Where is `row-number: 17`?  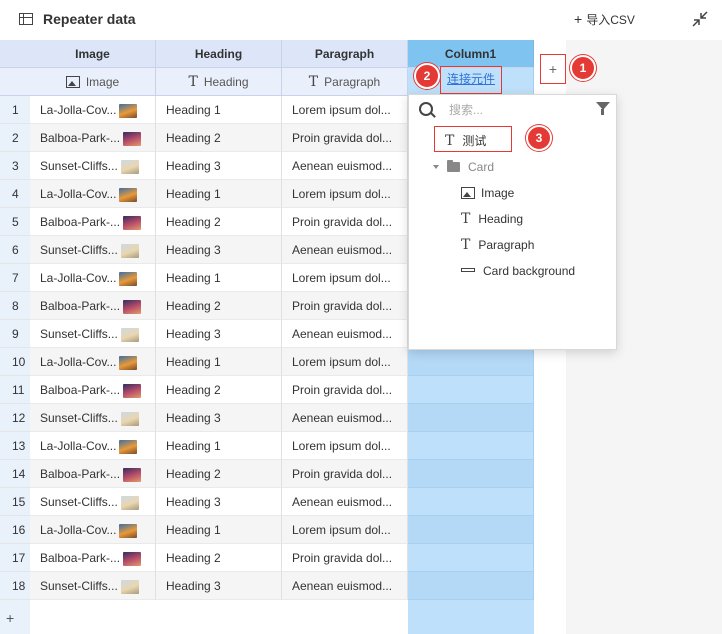 row-number: 17 is located at coordinates (15, 558).